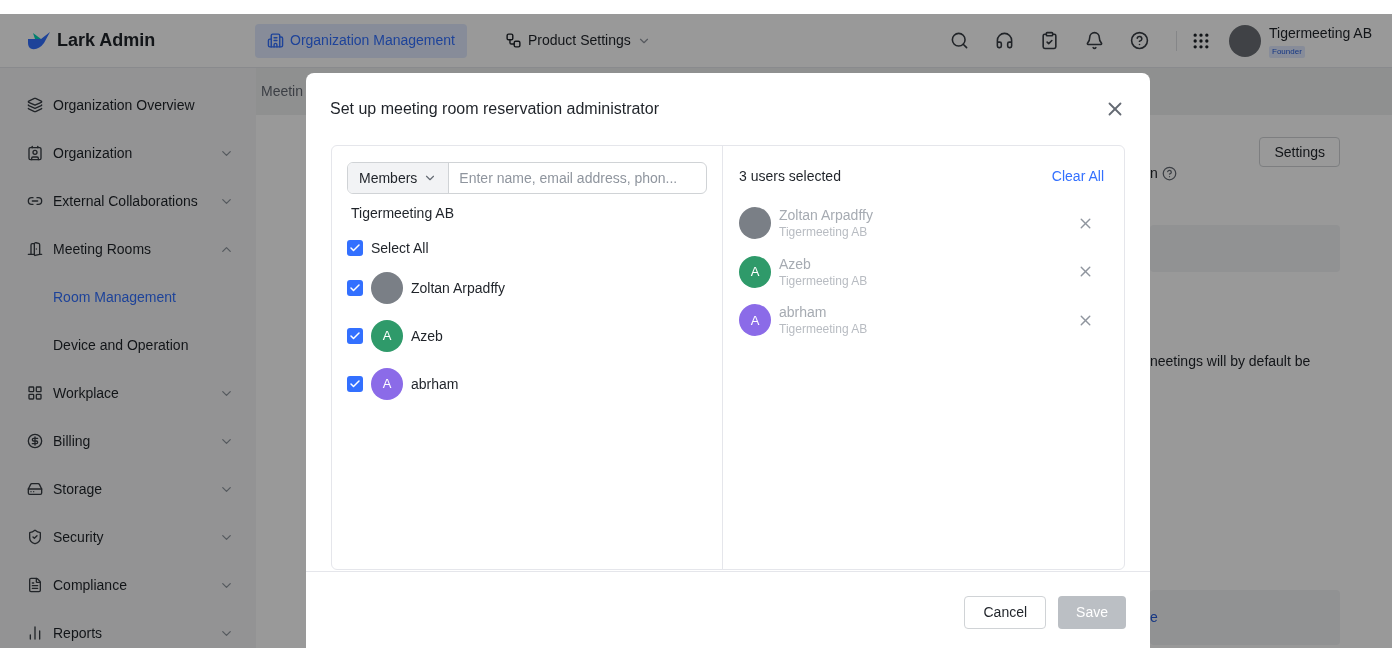 This screenshot has height=648, width=1392. Describe the element at coordinates (826, 215) in the screenshot. I see `selected-user-name: Zoltan Arpadffy` at that location.